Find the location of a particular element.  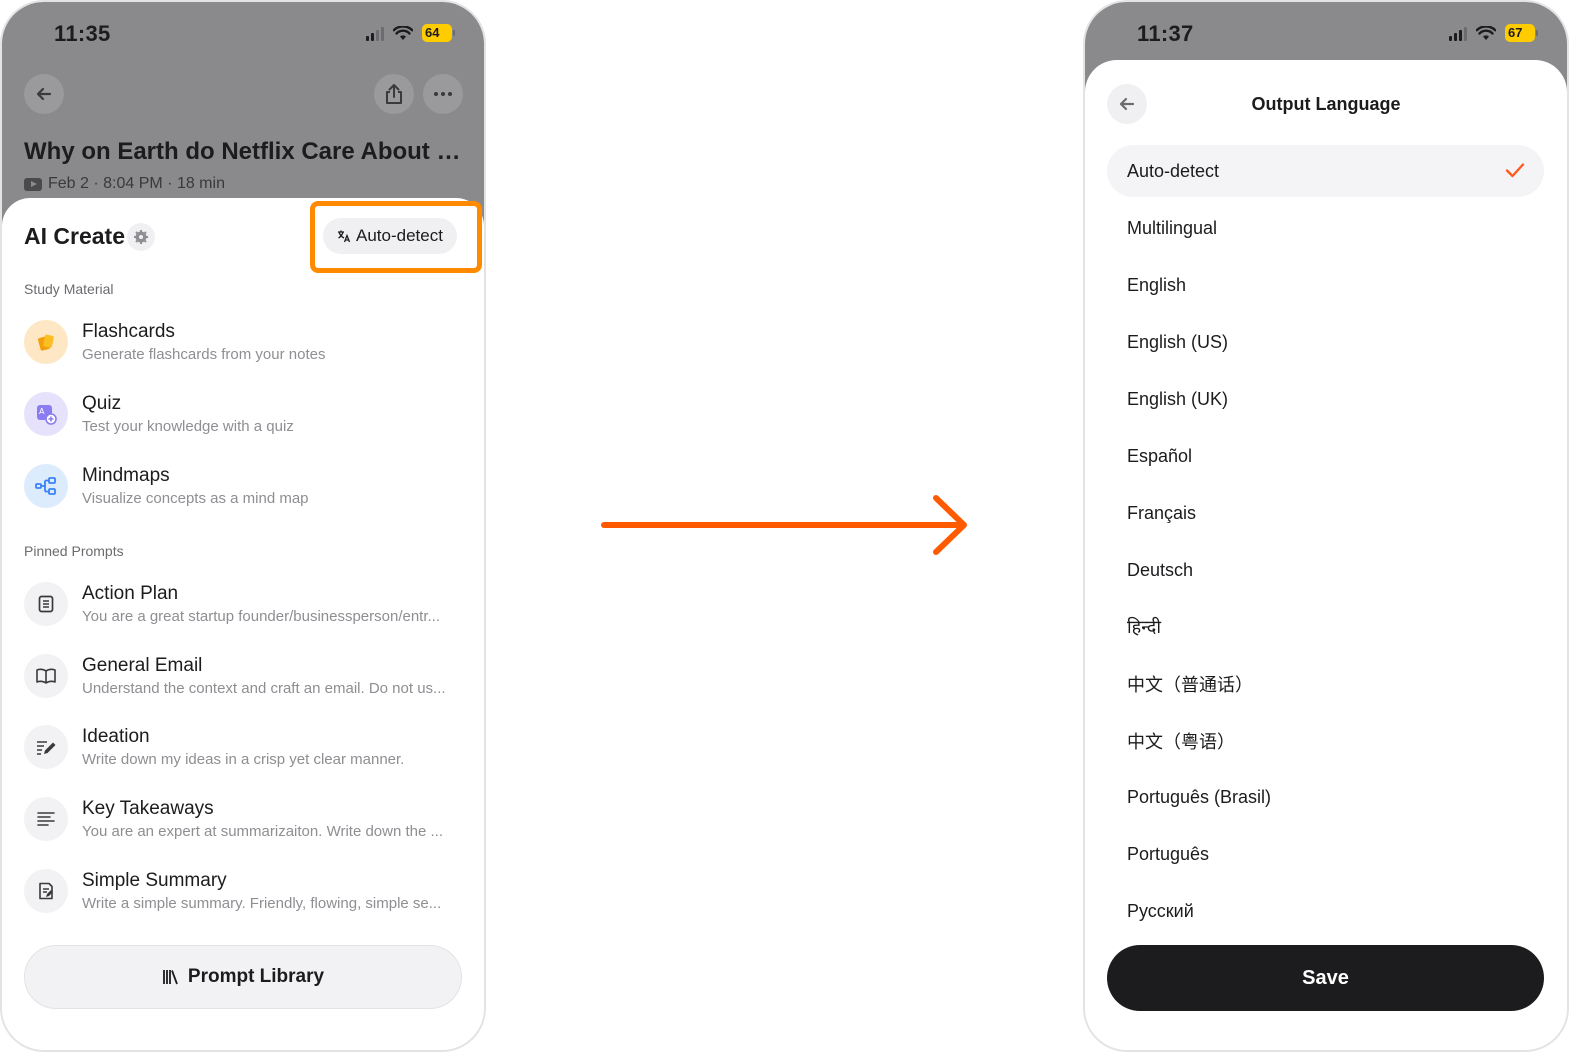

share-button is located at coordinates (394, 94).